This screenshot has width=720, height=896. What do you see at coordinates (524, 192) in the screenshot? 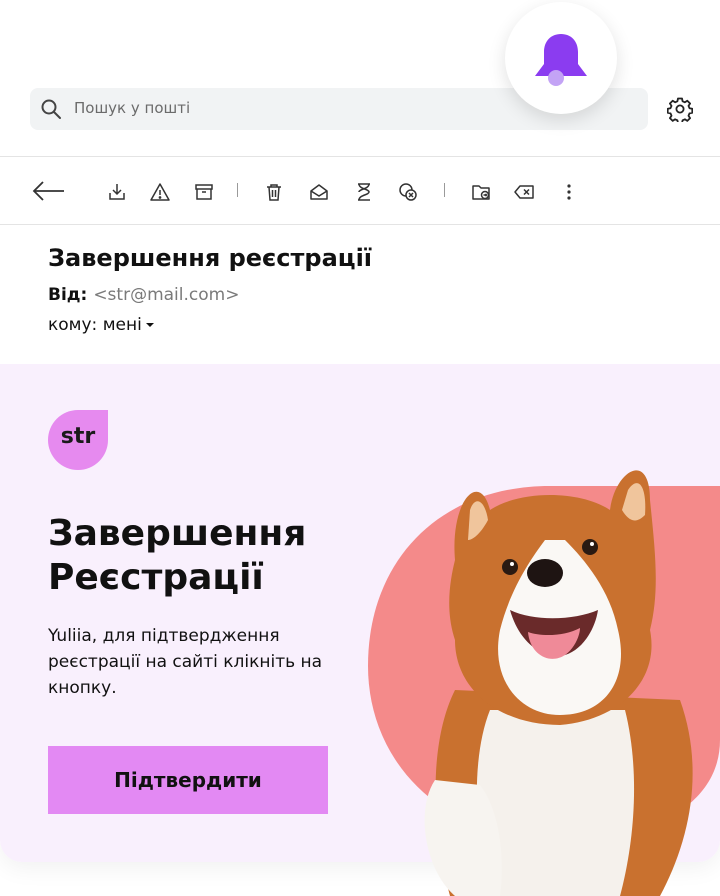
I see `clear-icon` at bounding box center [524, 192].